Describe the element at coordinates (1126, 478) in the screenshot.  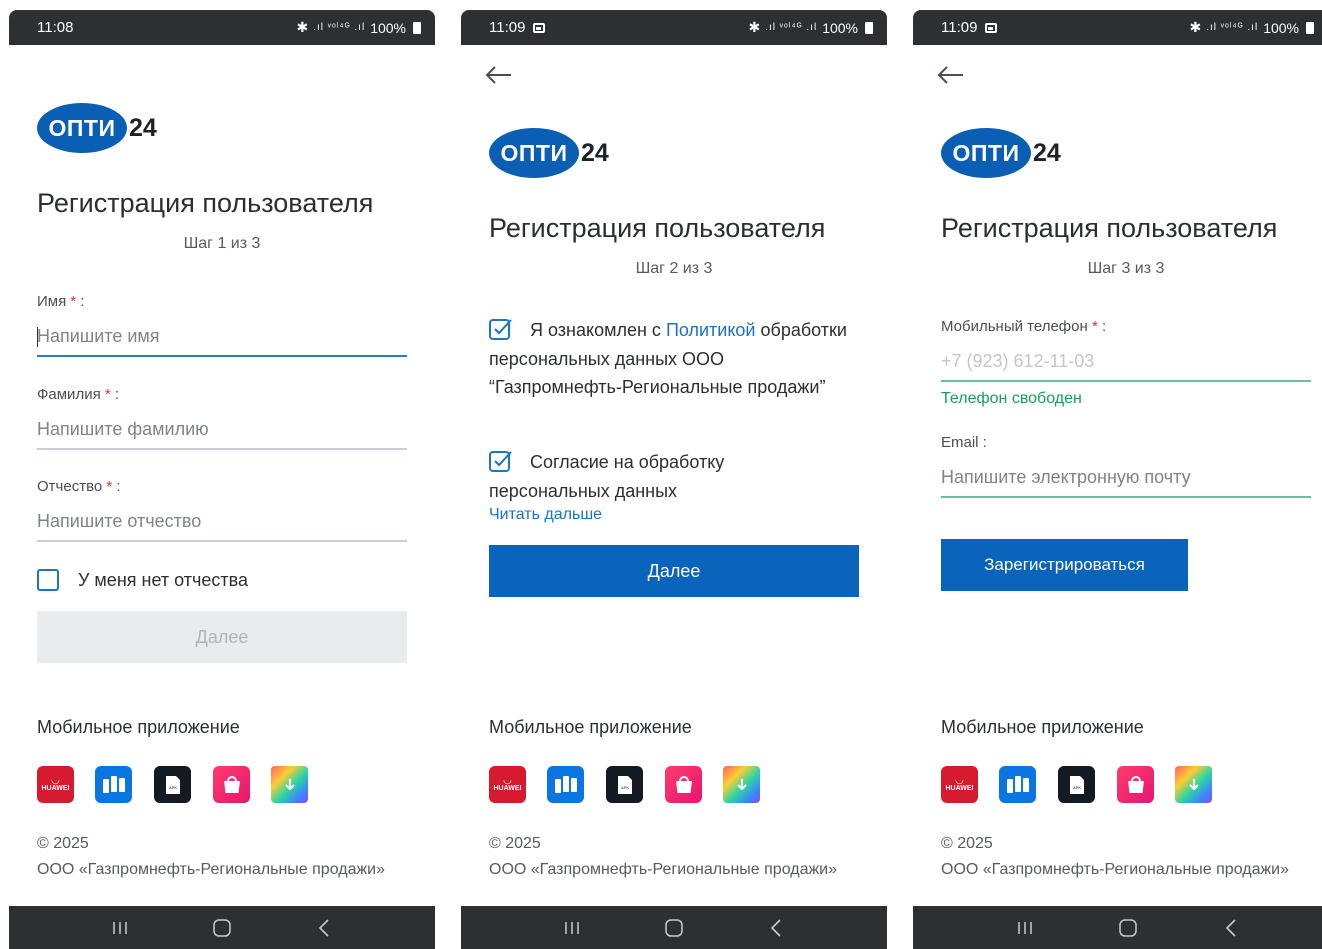
I see `email-input` at that location.